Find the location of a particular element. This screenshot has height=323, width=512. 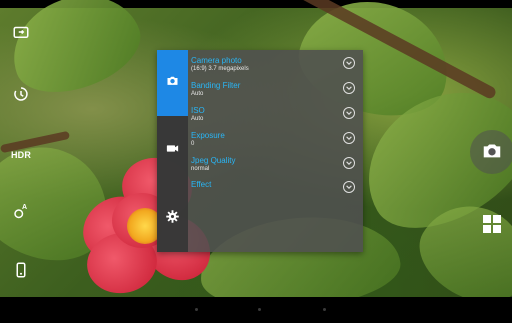

setting-title: Jpeg Quality is located at coordinates (213, 160).